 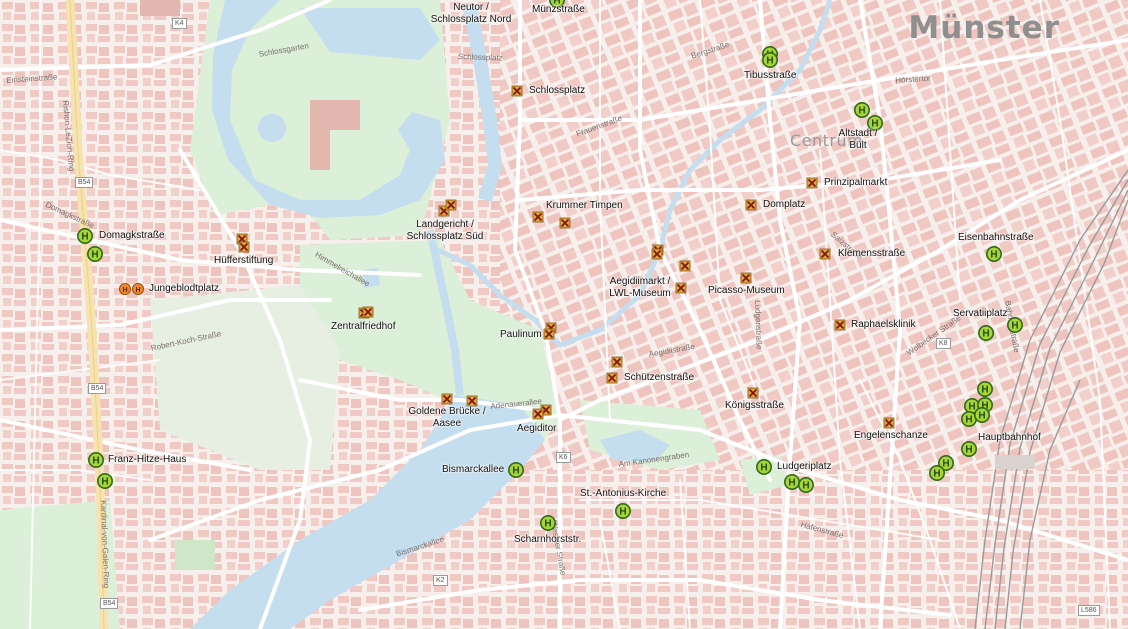 What do you see at coordinates (659, 378) in the screenshot?
I see `stop-label-schuetzenstrasse: Schützenstraße` at bounding box center [659, 378].